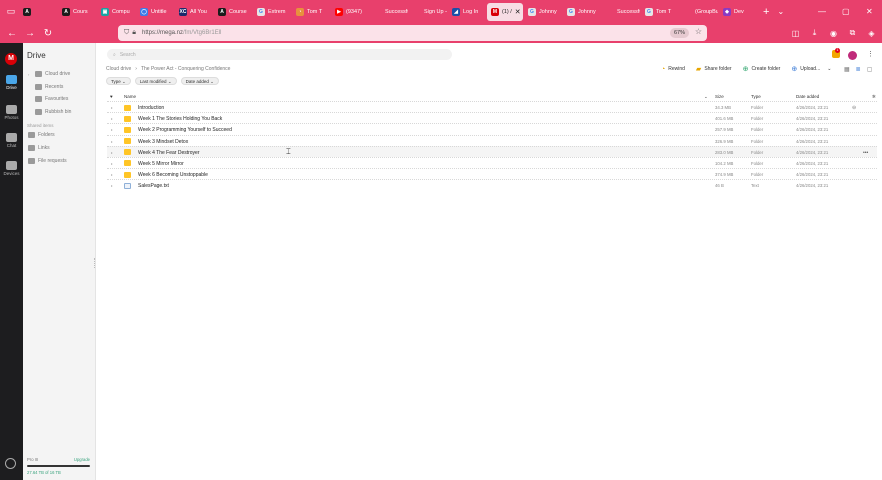 The width and height of the screenshot is (882, 480). What do you see at coordinates (279, 54) in the screenshot?
I see `search-input: ⌕ Search` at bounding box center [279, 54].